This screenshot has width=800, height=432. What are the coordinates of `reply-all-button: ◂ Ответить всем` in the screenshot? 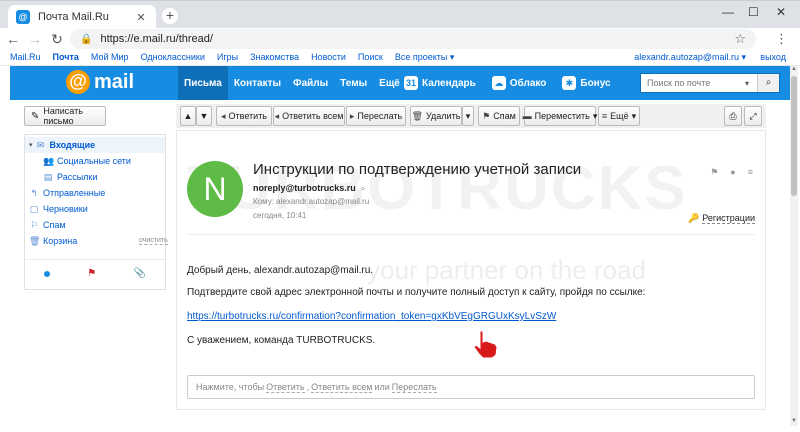 It's located at (309, 116).